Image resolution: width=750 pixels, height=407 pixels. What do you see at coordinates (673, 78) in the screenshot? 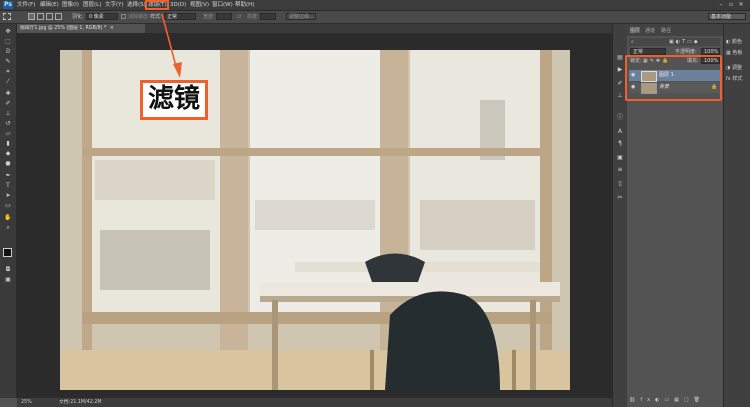
I see `layers-highlight-box` at bounding box center [673, 78].